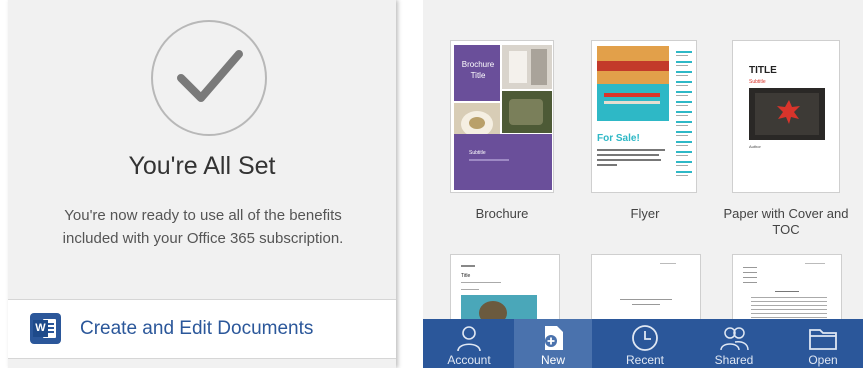 The image size is (863, 368). What do you see at coordinates (786, 222) in the screenshot?
I see `template-paper-label: Paper with Cover and TOC` at bounding box center [786, 222].